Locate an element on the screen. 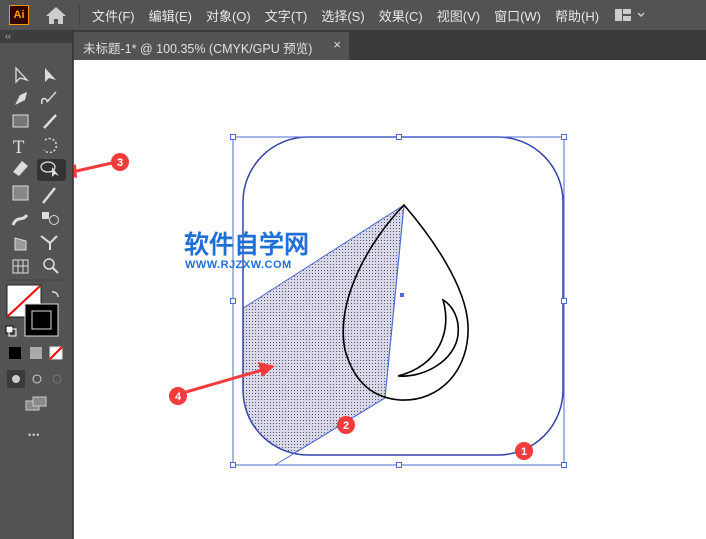  menu-window: 窗口(W) is located at coordinates (517, 15).